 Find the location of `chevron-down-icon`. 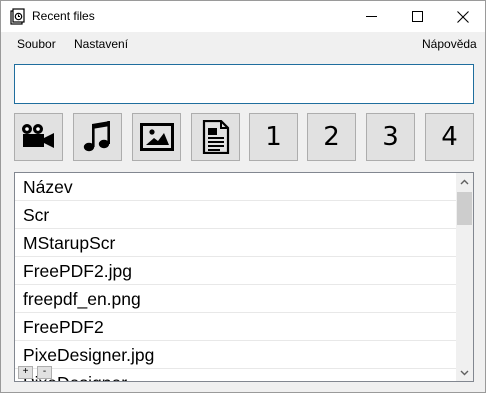

chevron-down-icon is located at coordinates (464, 372).